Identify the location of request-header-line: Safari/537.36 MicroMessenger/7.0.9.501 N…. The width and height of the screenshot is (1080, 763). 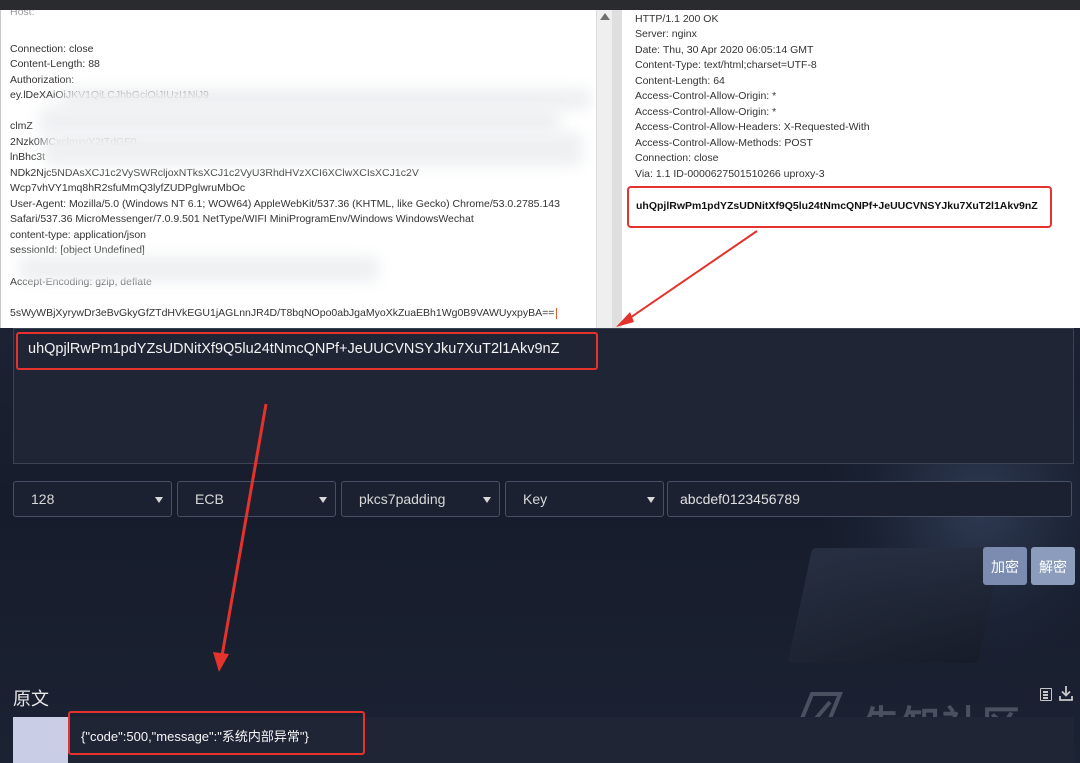
(242, 219).